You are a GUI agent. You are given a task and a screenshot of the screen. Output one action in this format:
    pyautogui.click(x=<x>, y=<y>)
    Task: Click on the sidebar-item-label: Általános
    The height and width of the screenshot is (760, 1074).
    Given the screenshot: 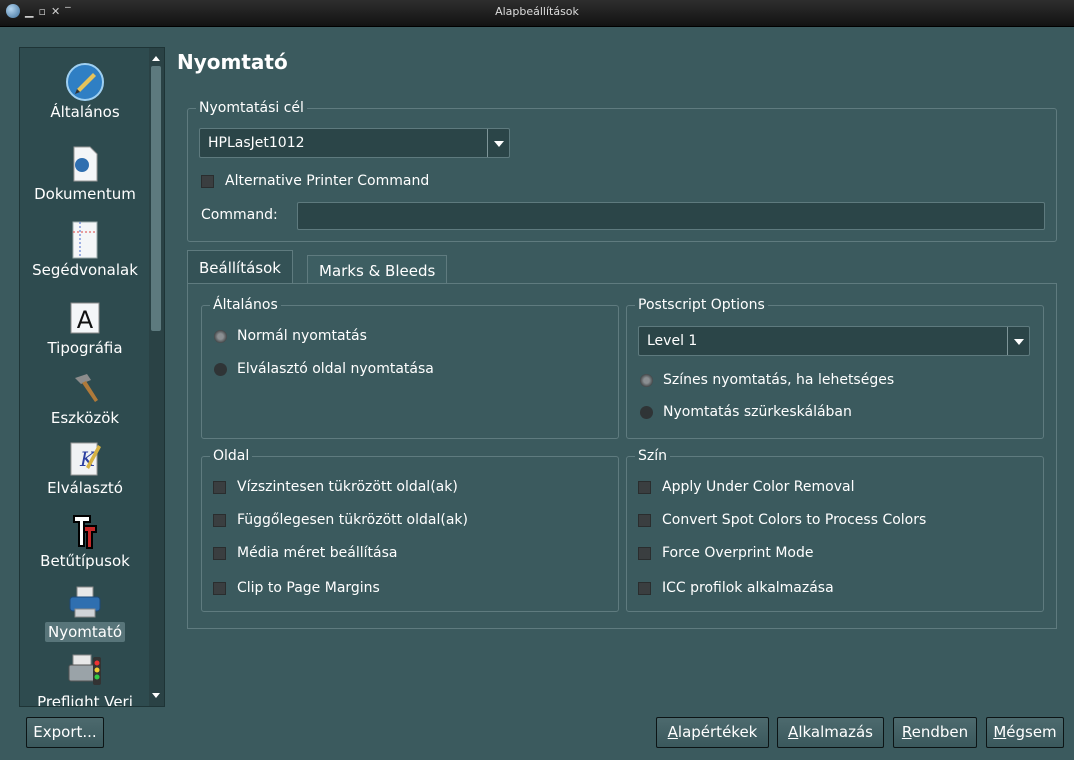 What is the action you would take?
    pyautogui.click(x=85, y=112)
    